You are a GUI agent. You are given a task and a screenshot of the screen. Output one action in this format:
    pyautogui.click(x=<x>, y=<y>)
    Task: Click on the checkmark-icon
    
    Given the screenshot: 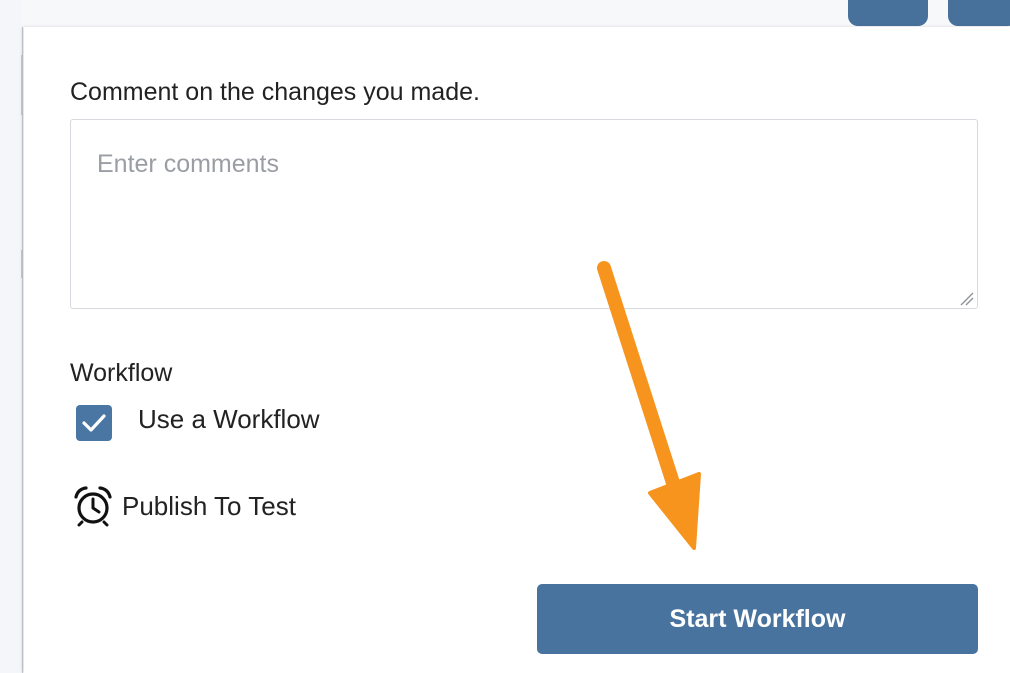 What is the action you would take?
    pyautogui.click(x=94, y=423)
    